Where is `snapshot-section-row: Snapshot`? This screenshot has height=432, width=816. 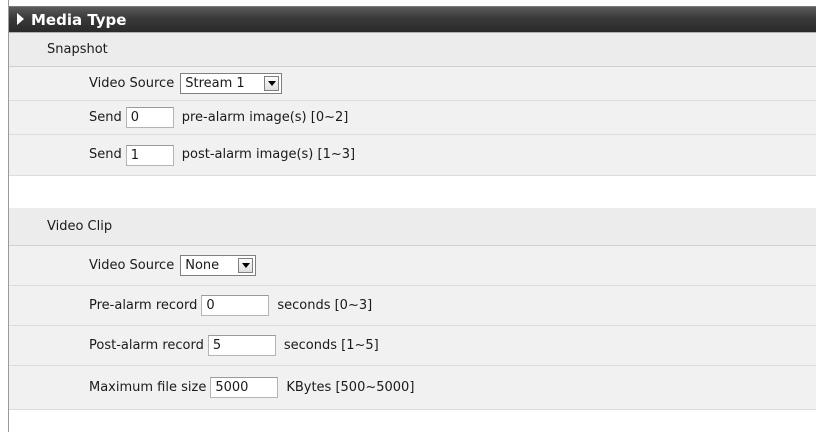 snapshot-section-row: Snapshot is located at coordinates (412, 50).